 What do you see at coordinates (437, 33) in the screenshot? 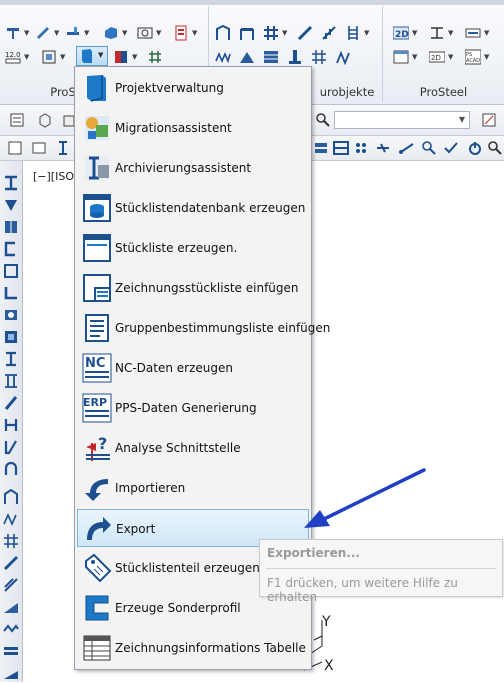
I see `ribbon-dim-icon` at bounding box center [437, 33].